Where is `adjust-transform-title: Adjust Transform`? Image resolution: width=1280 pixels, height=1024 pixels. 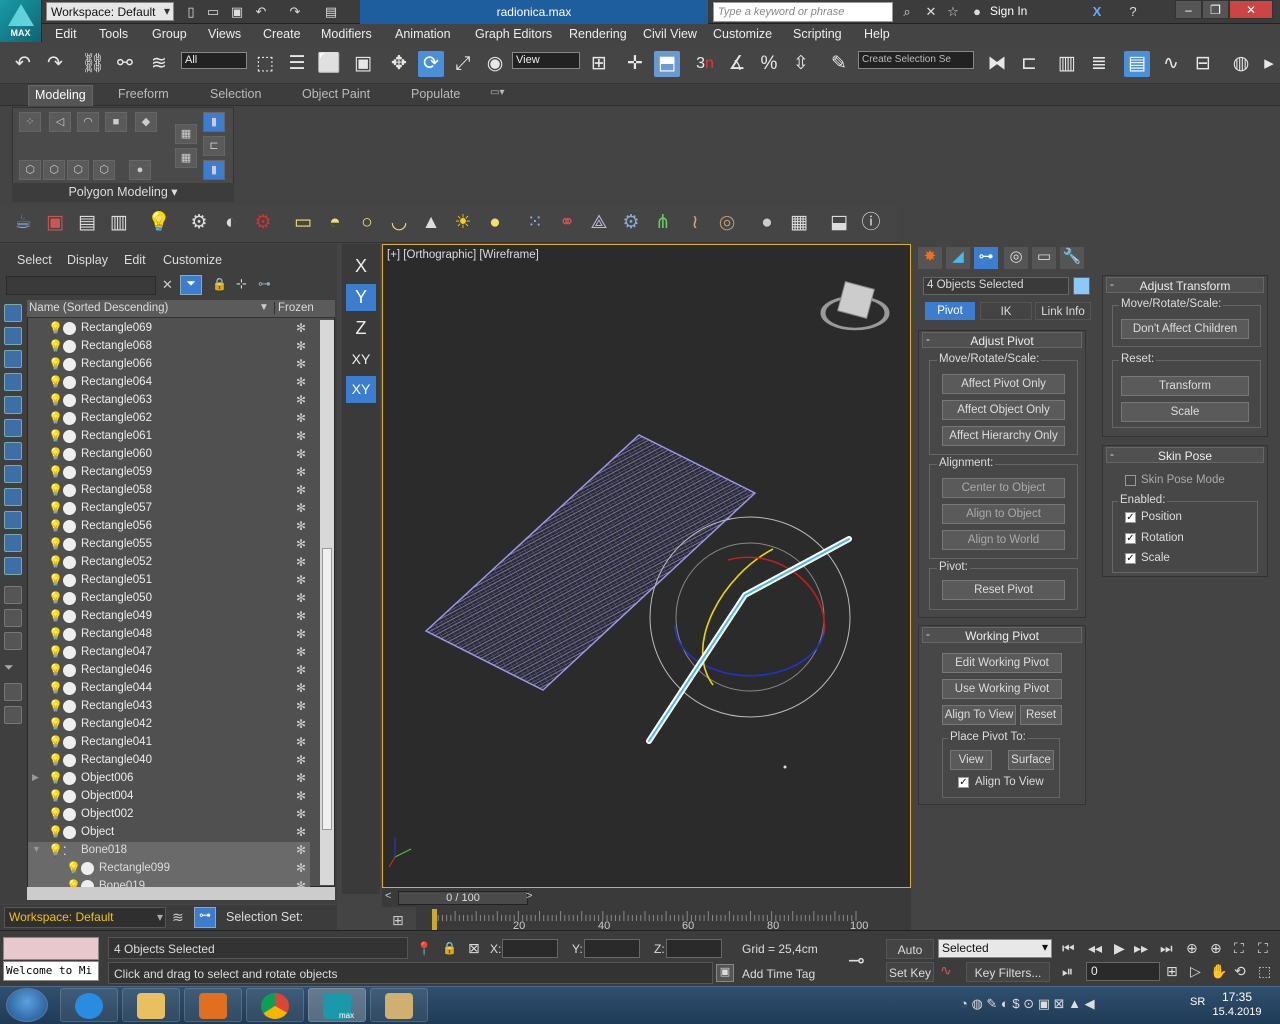
adjust-transform-title: Adjust Transform is located at coordinates (1185, 285).